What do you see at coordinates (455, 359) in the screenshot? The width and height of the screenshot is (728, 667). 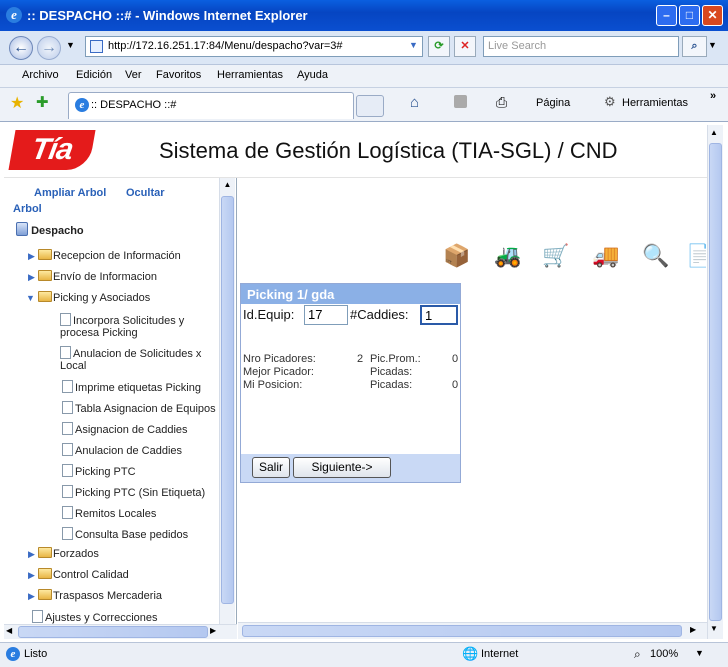 I see `pic-prom-value: 0` at bounding box center [455, 359].